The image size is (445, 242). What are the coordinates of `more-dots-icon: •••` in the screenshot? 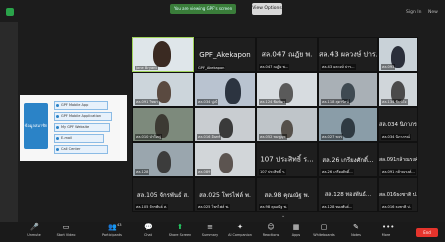 It's located at (388, 227).